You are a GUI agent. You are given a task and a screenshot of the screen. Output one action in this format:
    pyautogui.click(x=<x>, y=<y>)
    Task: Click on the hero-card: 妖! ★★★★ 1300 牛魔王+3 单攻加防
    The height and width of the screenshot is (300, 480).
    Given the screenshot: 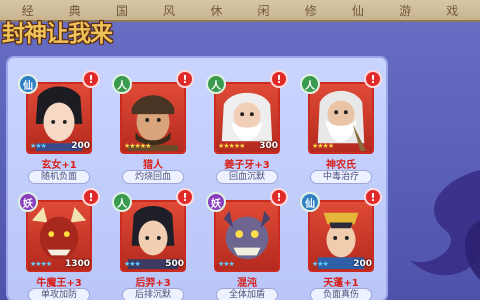 What is the action you would take?
    pyautogui.click(x=59, y=242)
    